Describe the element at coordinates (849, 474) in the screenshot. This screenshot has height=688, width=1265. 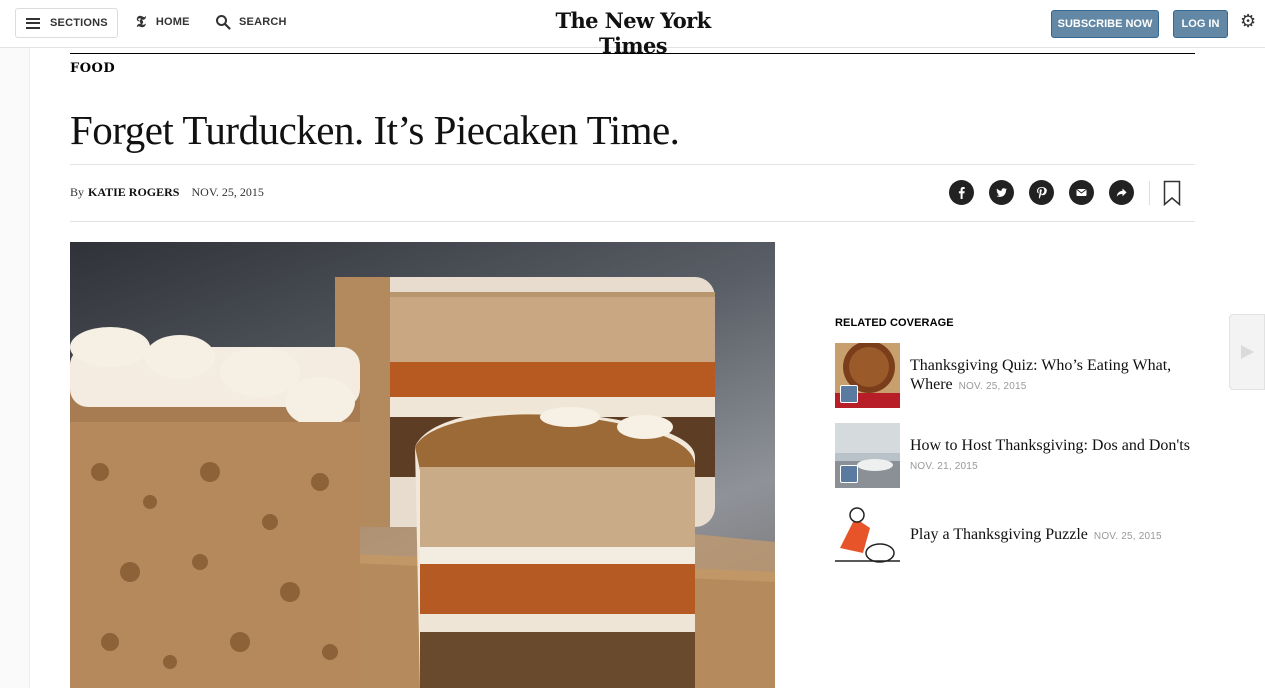
I see `video-icon` at that location.